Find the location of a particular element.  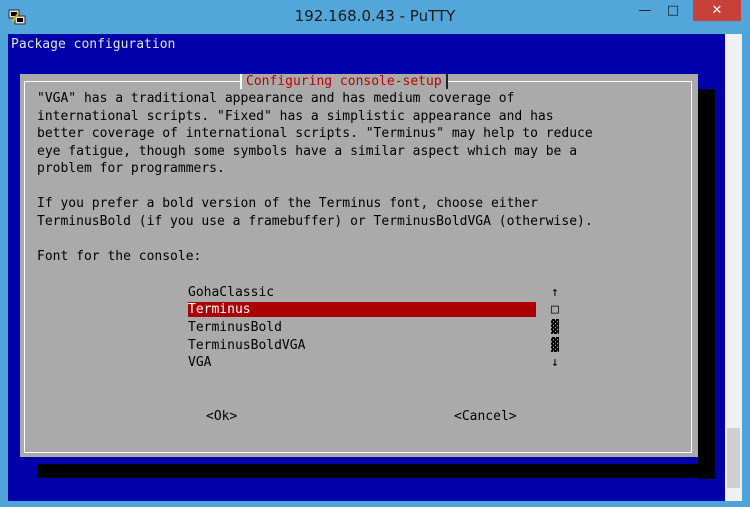

maximize-button: □ is located at coordinates (673, 10).